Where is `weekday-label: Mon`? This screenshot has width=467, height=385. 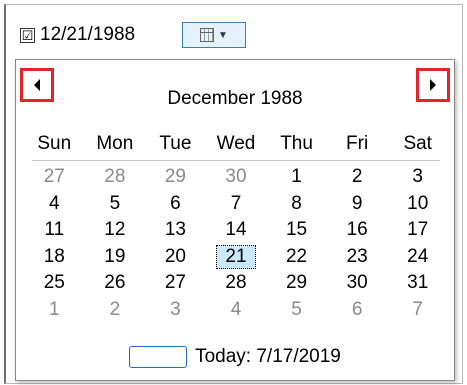 weekday-label: Mon is located at coordinates (115, 143).